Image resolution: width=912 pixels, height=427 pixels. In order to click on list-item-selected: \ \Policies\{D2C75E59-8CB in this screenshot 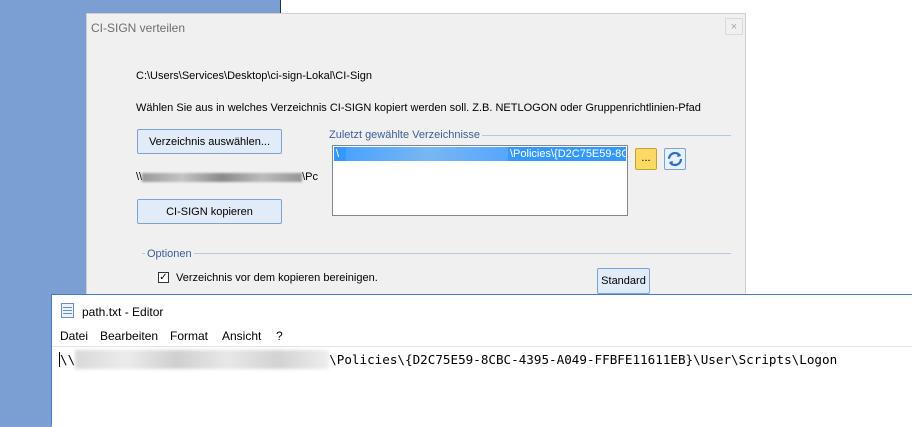, I will do `click(480, 154)`.